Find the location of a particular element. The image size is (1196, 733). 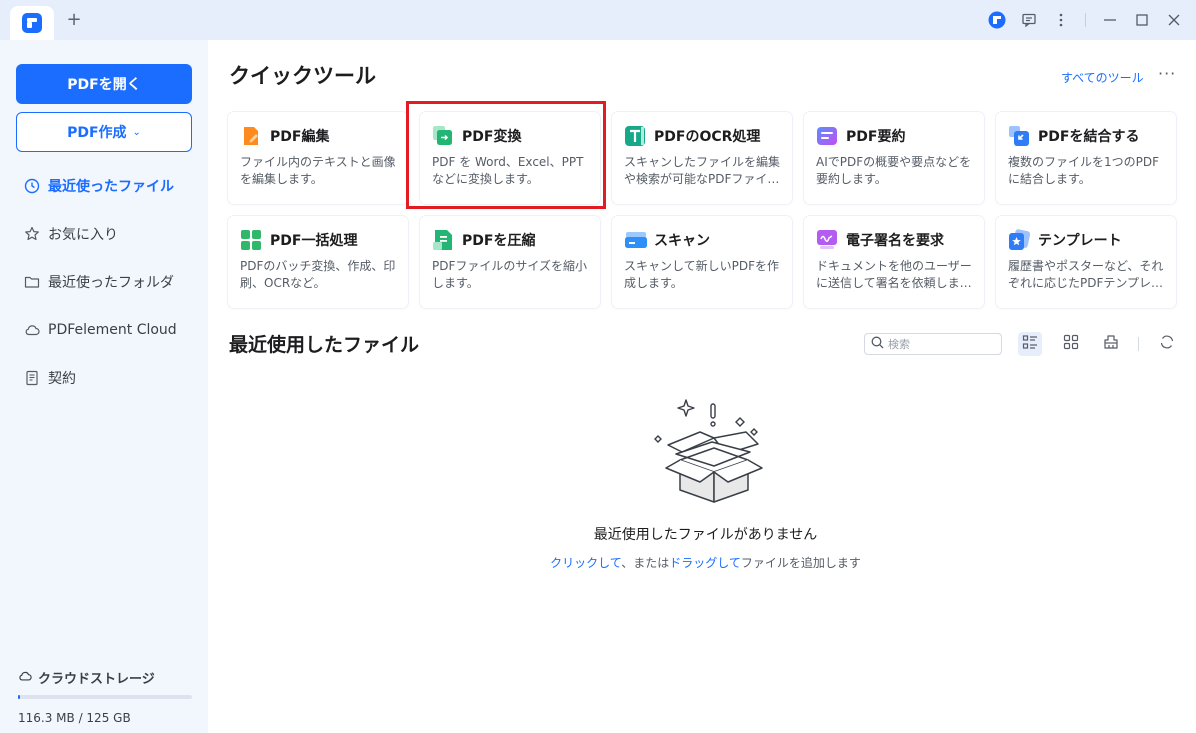

tool-name: スキャン is located at coordinates (682, 241).